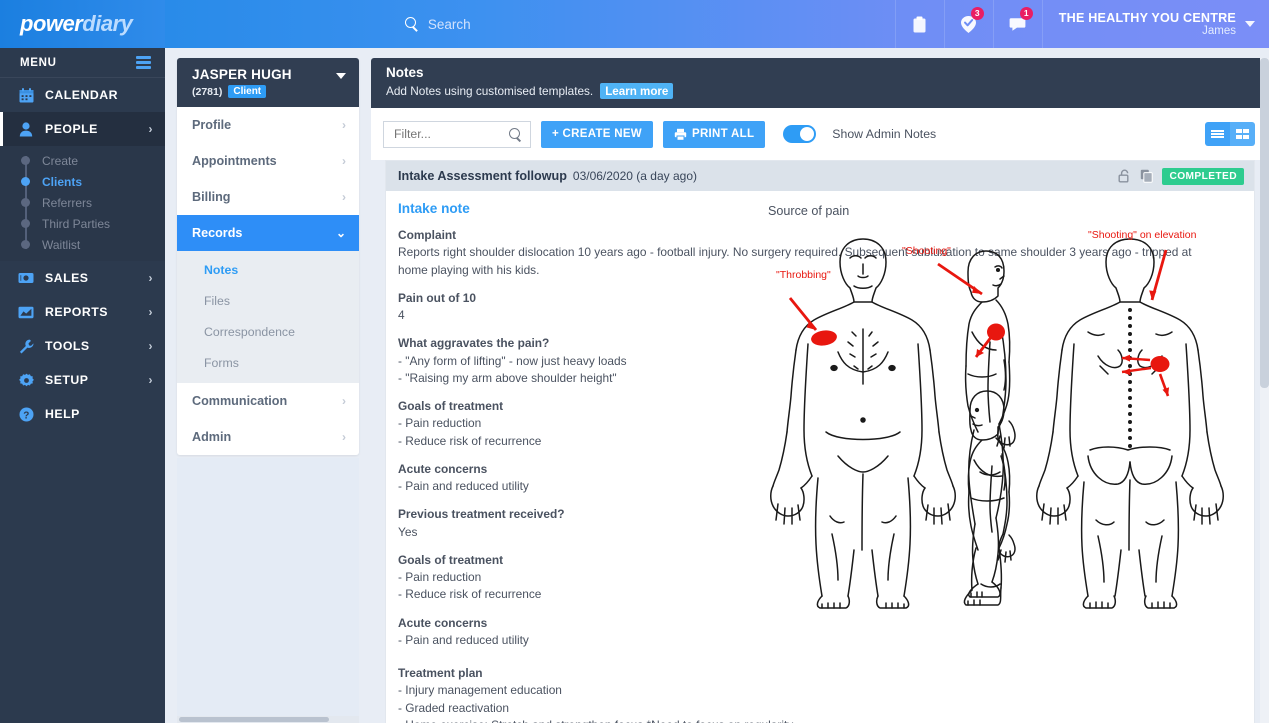 The width and height of the screenshot is (1269, 723). Describe the element at coordinates (82, 160) in the screenshot. I see `sidebar-subitem-create: Create` at that location.